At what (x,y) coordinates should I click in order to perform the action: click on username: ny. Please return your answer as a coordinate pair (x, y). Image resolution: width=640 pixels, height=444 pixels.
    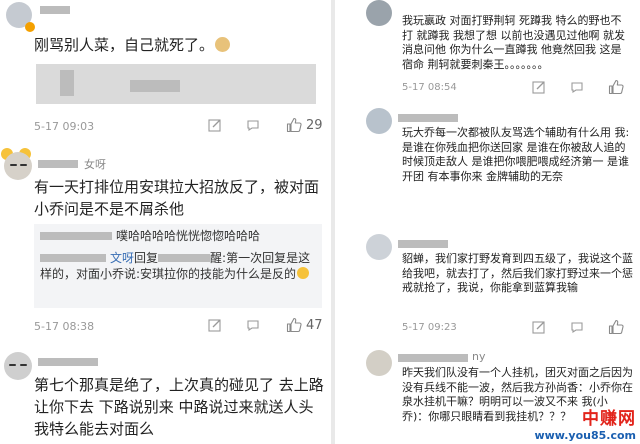
    Looking at the image, I should click on (479, 356).